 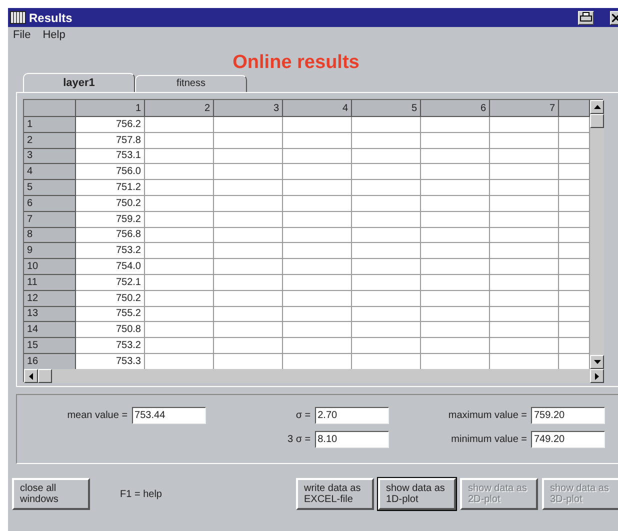 What do you see at coordinates (50, 125) in the screenshot?
I see `row-header: 1` at bounding box center [50, 125].